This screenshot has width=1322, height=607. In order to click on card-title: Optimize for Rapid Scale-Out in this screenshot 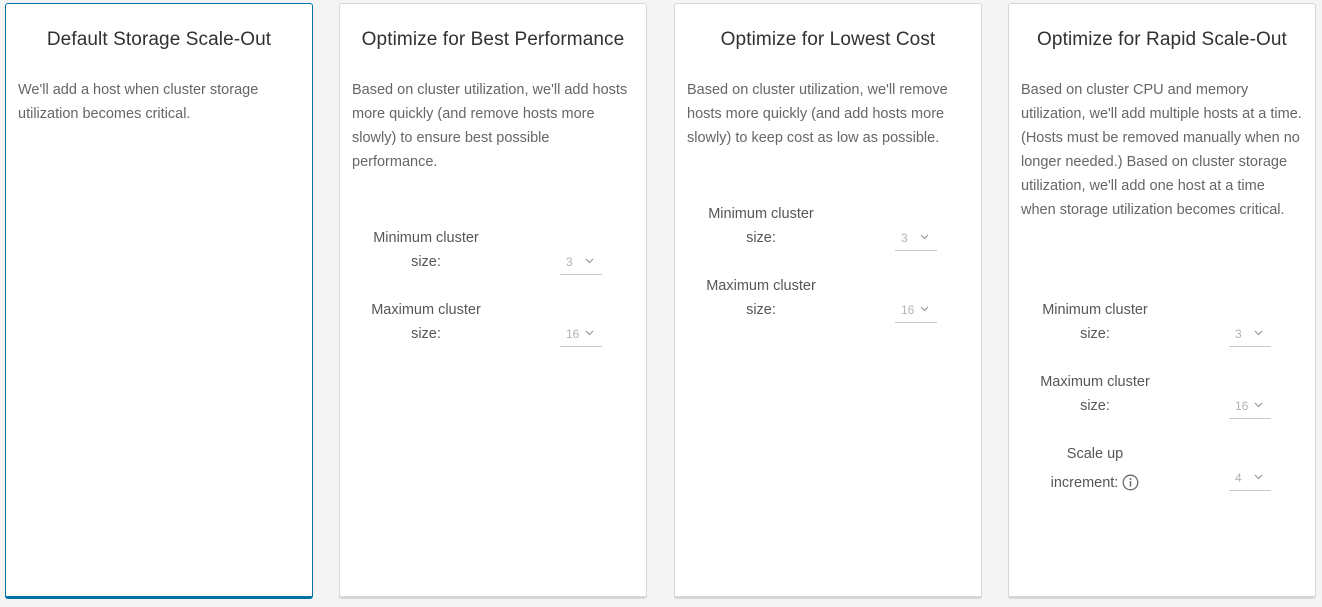, I will do `click(1162, 39)`.